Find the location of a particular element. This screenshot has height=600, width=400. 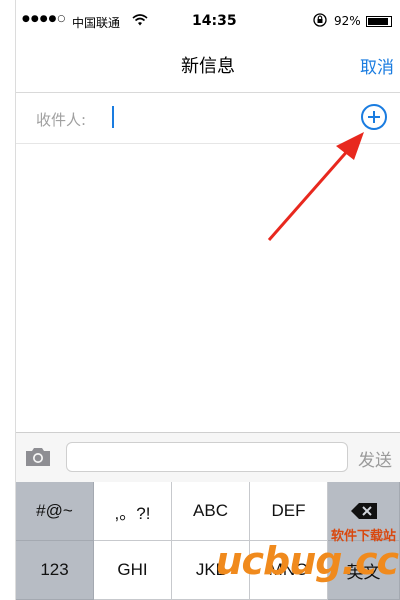

backspace-icon is located at coordinates (363, 511).